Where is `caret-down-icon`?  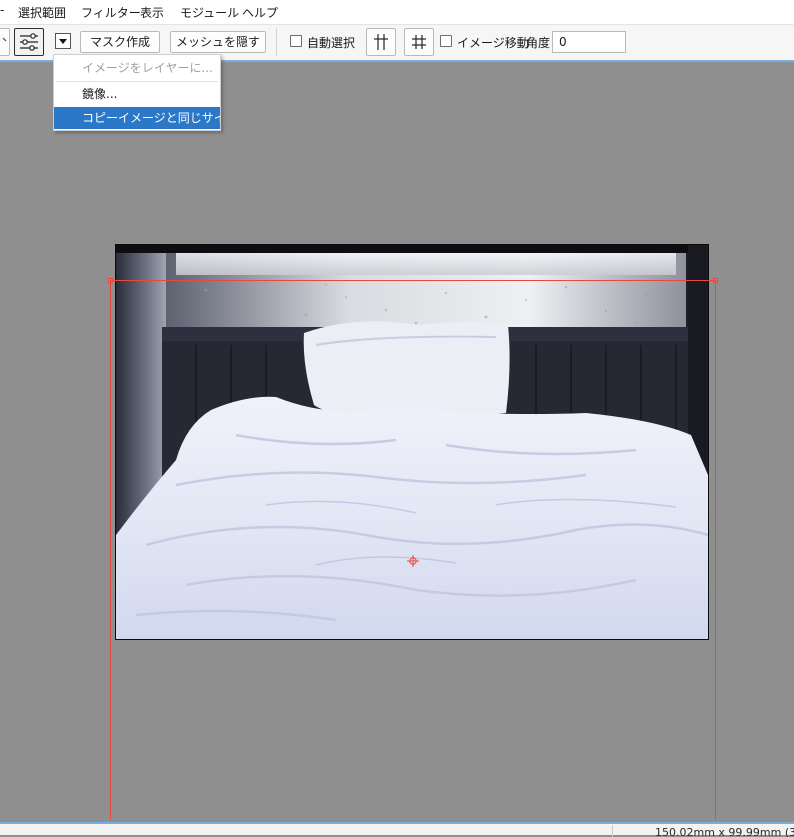 caret-down-icon is located at coordinates (63, 41).